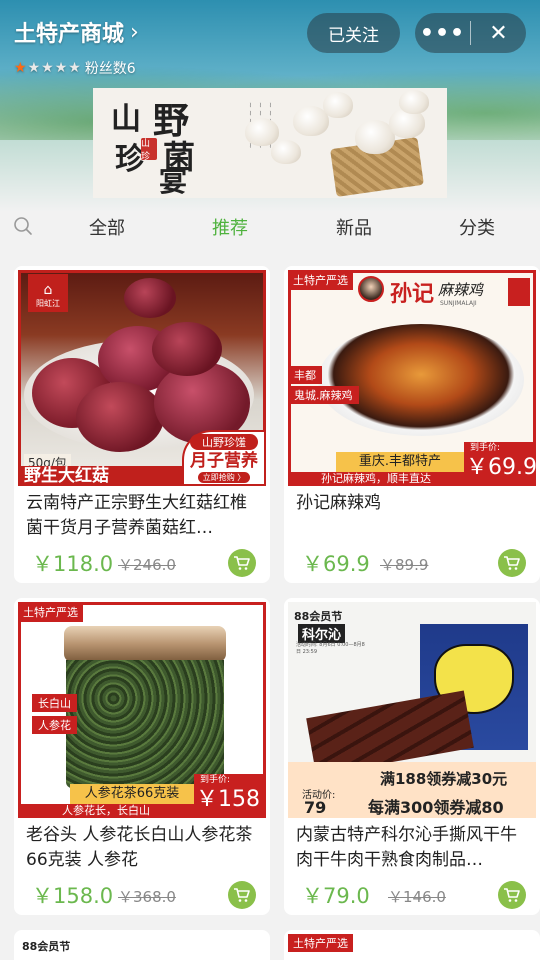 This screenshot has height=960, width=540. What do you see at coordinates (501, 467) in the screenshot?
I see `hand-price-value: ￥69.9` at bounding box center [501, 467].